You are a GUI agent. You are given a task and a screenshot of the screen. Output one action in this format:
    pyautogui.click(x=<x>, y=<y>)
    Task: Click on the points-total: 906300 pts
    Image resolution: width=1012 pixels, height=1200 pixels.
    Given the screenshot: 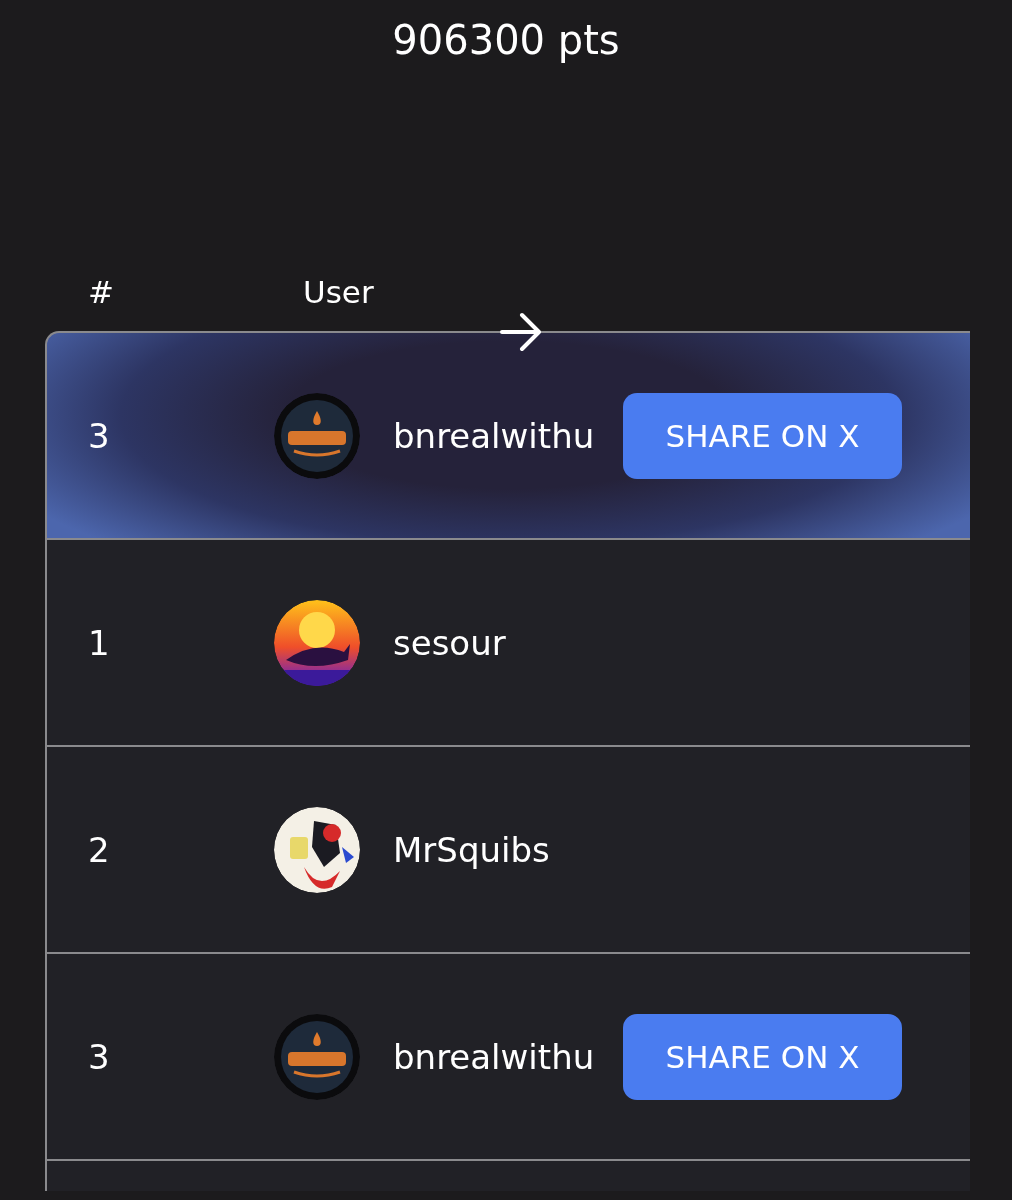 What is the action you would take?
    pyautogui.click(x=506, y=40)
    